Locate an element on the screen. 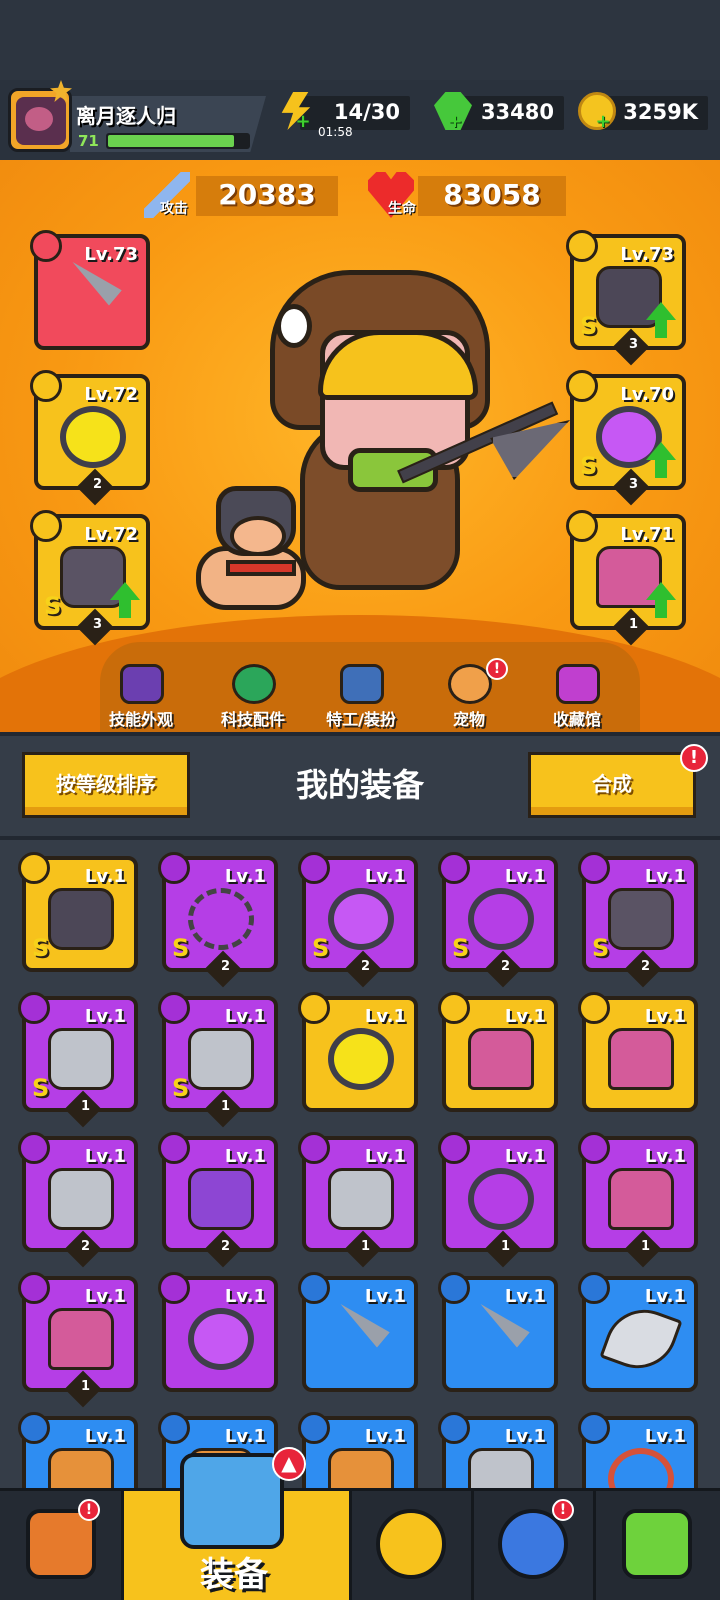 The height and width of the screenshot is (1600, 720). equipment-slot: Lv.72 S 3 is located at coordinates (90, 578).